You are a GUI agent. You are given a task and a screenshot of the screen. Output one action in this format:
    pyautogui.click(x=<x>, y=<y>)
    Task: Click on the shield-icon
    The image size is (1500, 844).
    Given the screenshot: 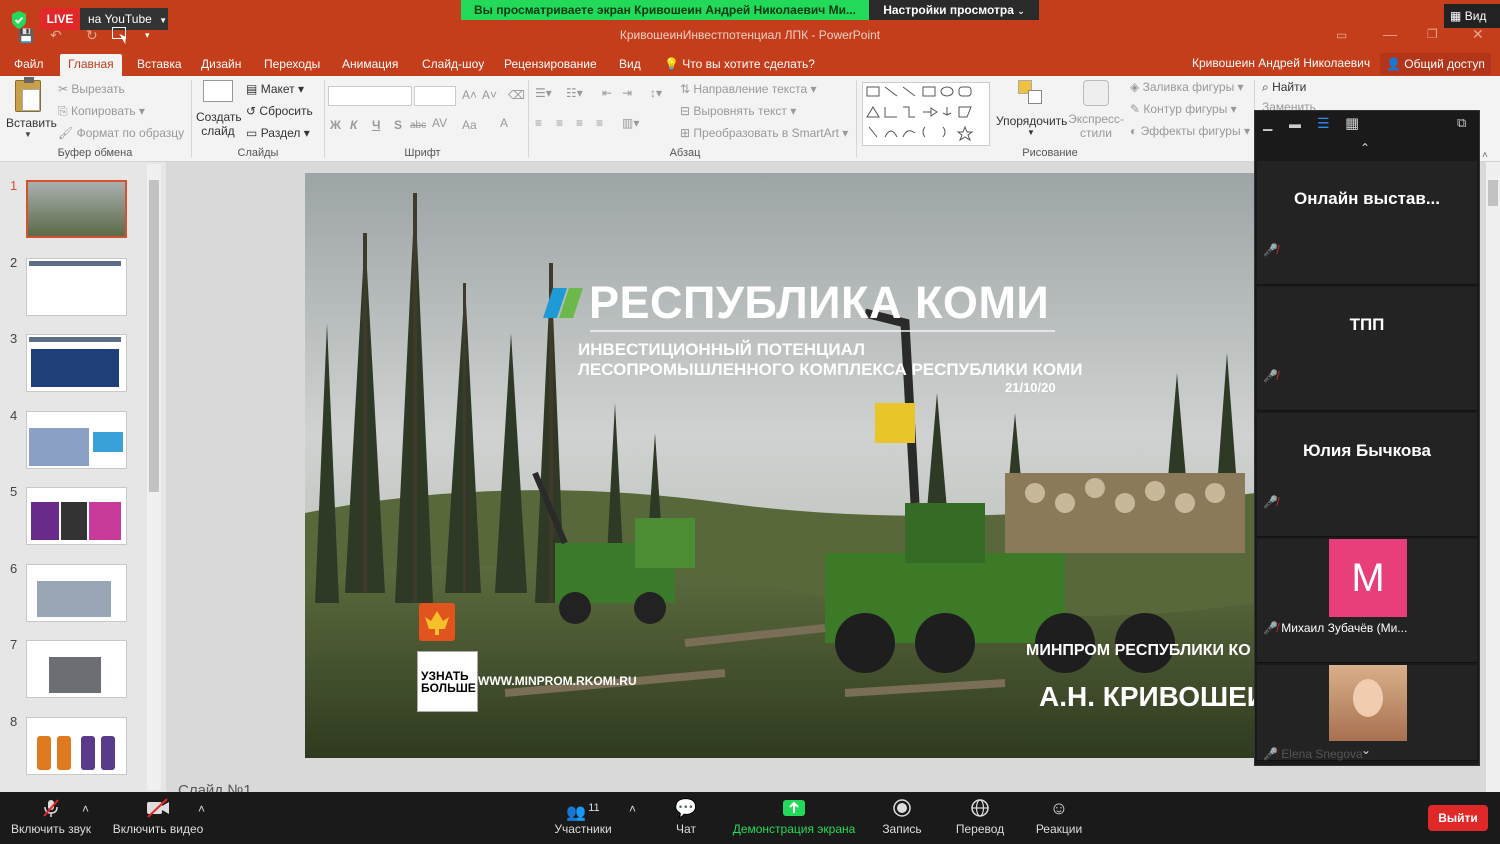 What is the action you would take?
    pyautogui.click(x=19, y=20)
    